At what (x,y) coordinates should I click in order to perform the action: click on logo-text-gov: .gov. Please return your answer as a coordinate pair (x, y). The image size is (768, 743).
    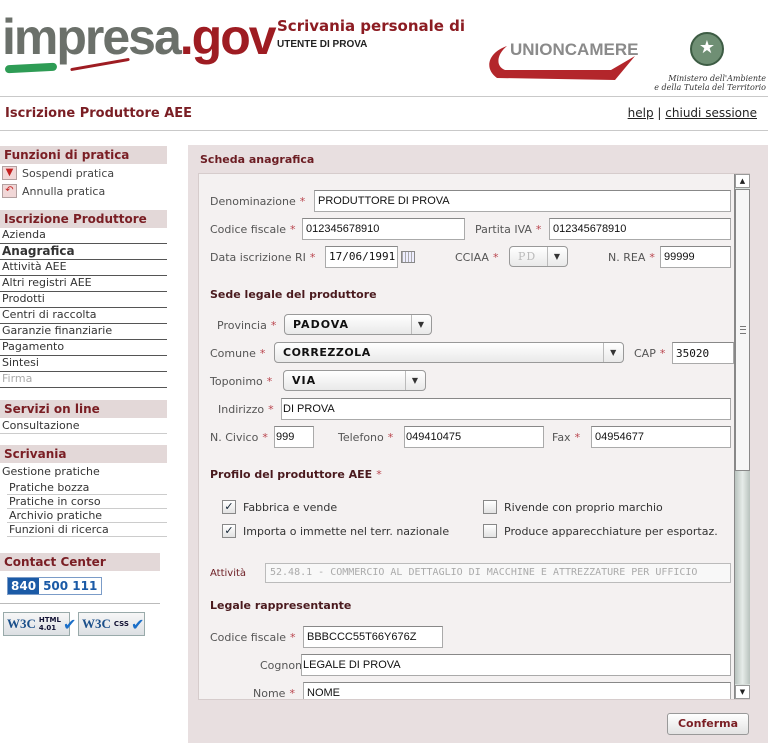
    Looking at the image, I should click on (228, 37).